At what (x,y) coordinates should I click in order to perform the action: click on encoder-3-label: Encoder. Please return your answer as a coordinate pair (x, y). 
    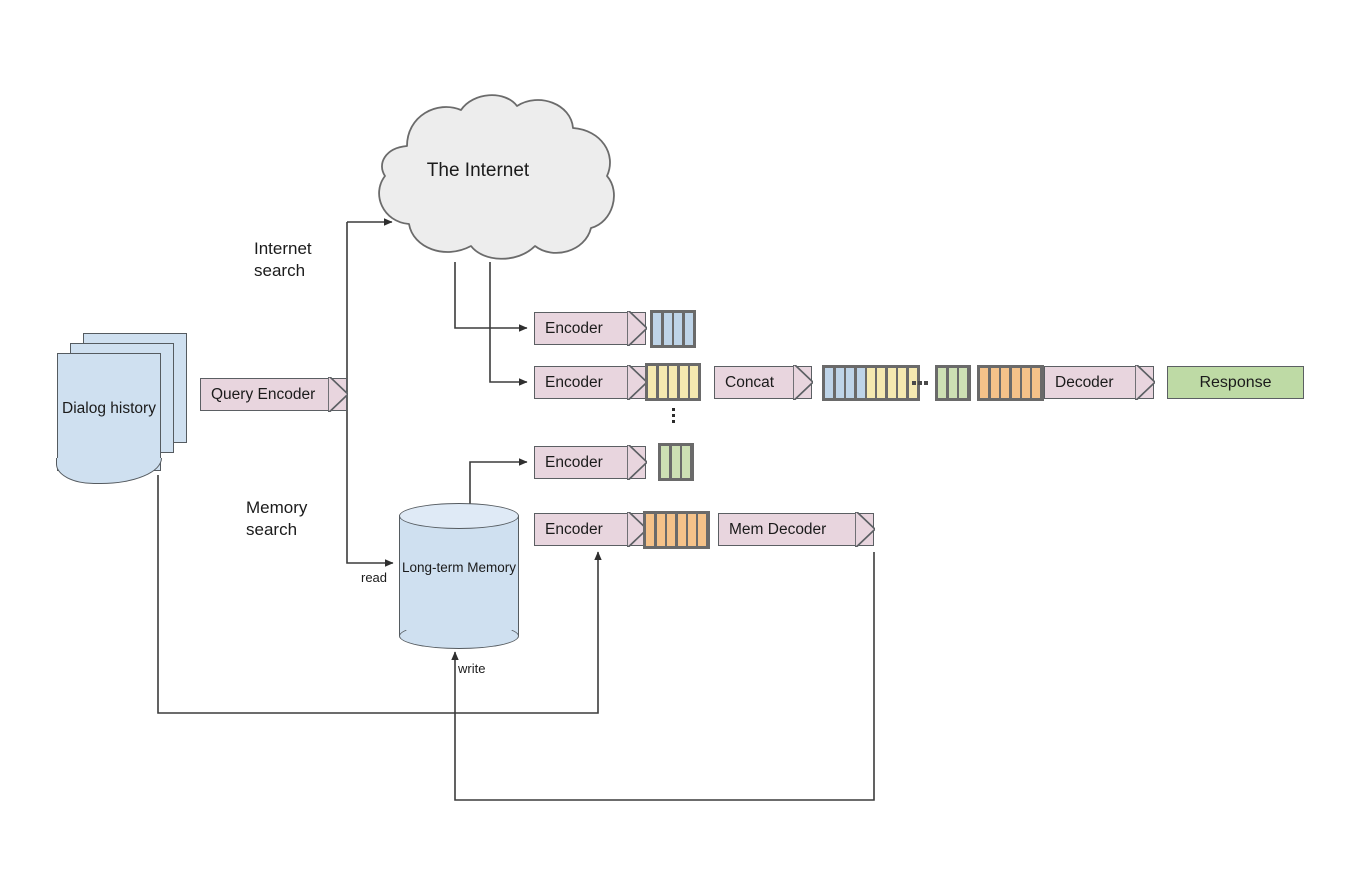
    Looking at the image, I should click on (574, 462).